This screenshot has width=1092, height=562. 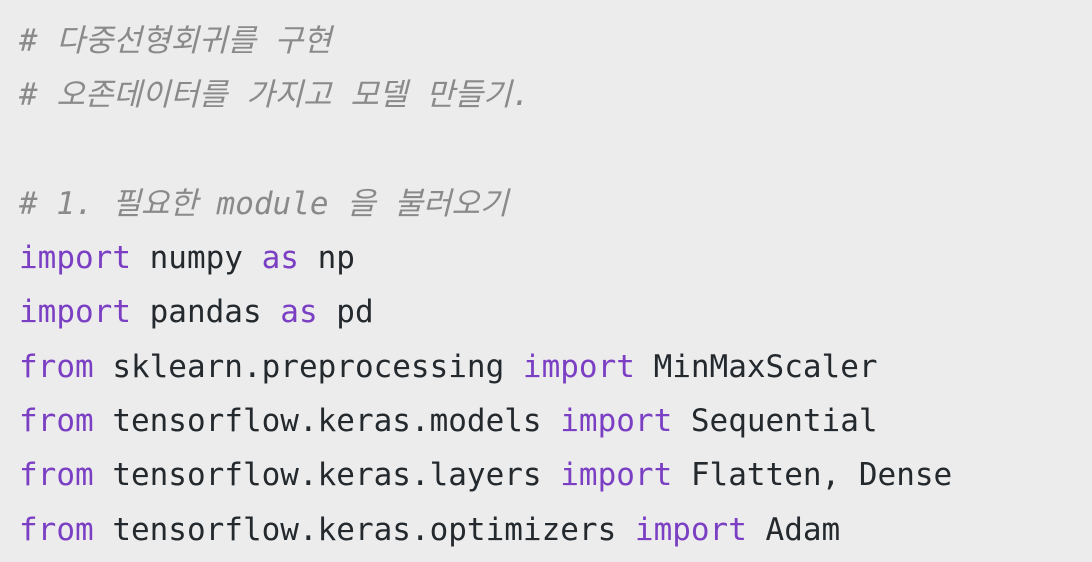 What do you see at coordinates (364, 529) in the screenshot?
I see `module-path: tensorflow.keras.optimizers` at bounding box center [364, 529].